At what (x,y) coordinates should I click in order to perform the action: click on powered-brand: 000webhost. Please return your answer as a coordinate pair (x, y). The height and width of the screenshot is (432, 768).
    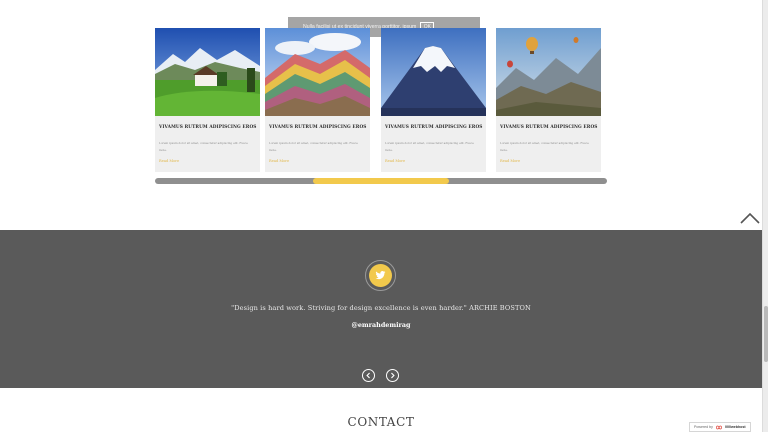
    Looking at the image, I should click on (735, 427).